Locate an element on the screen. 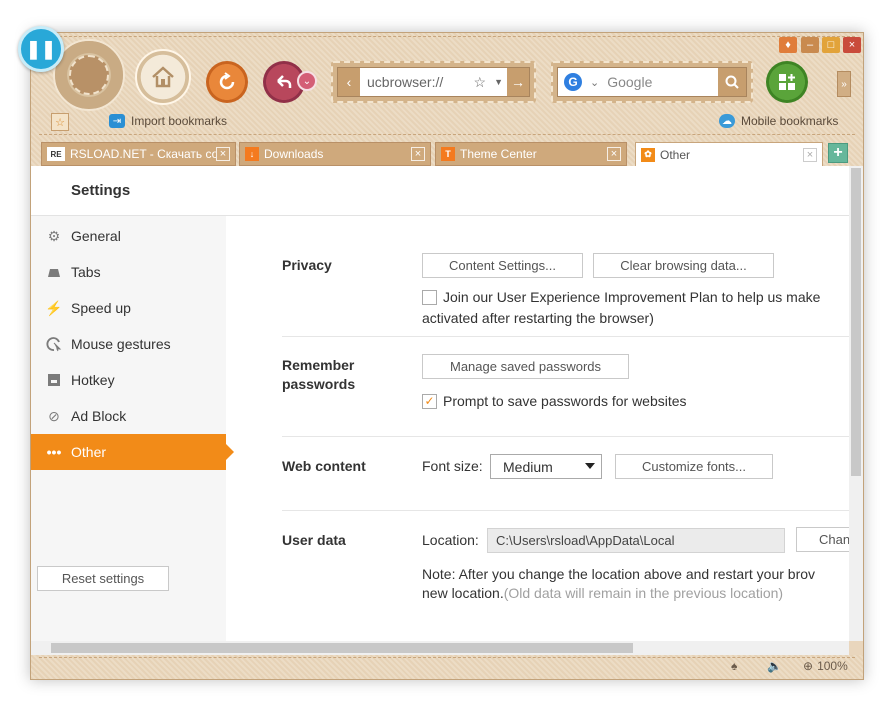 Image resolution: width=890 pixels, height=704 pixels. vertical-scrollbar is located at coordinates (856, 403).